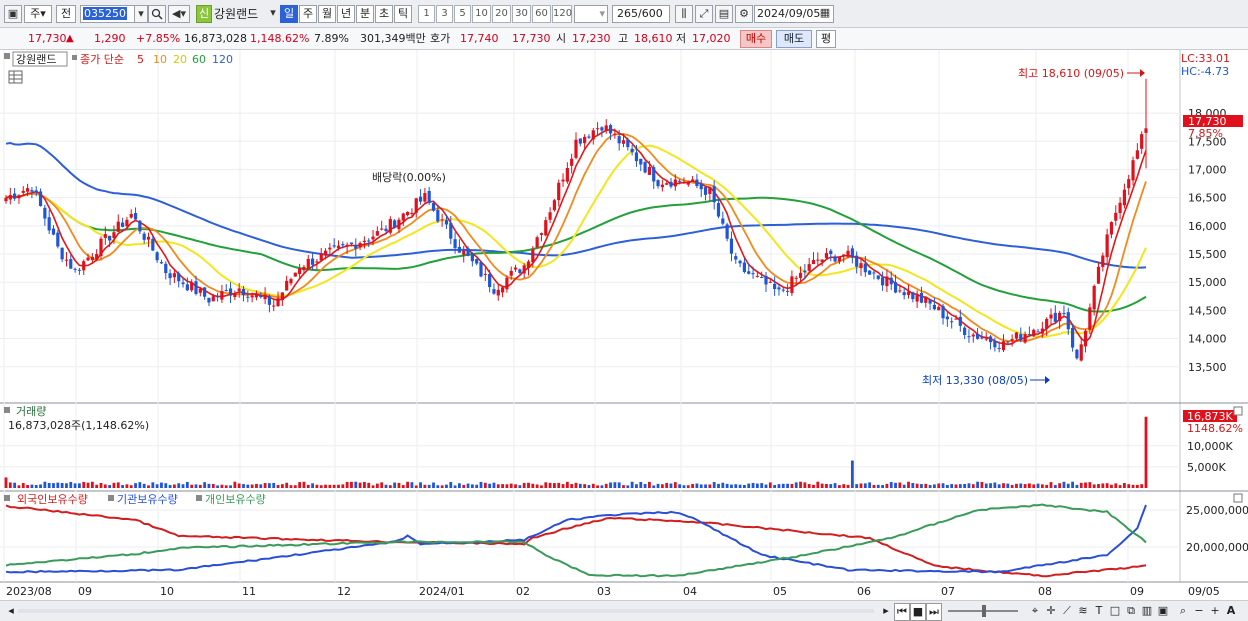  What do you see at coordinates (1238, 411) in the screenshot?
I see `volume-panel-close-icon` at bounding box center [1238, 411].